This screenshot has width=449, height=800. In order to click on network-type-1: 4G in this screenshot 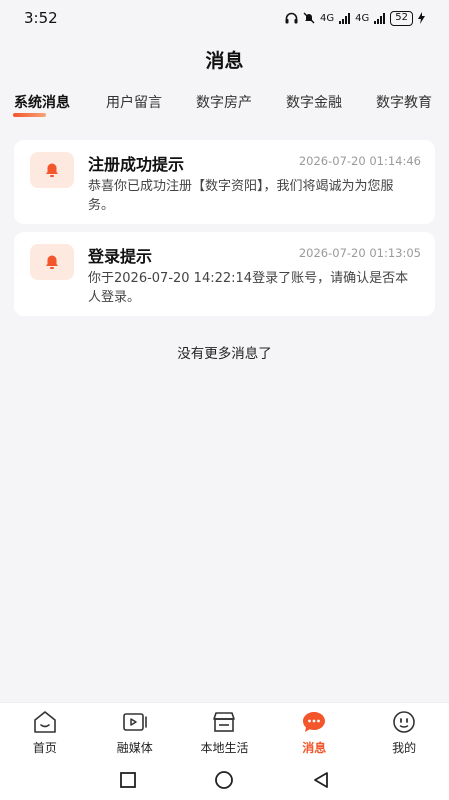, I will do `click(327, 18)`.